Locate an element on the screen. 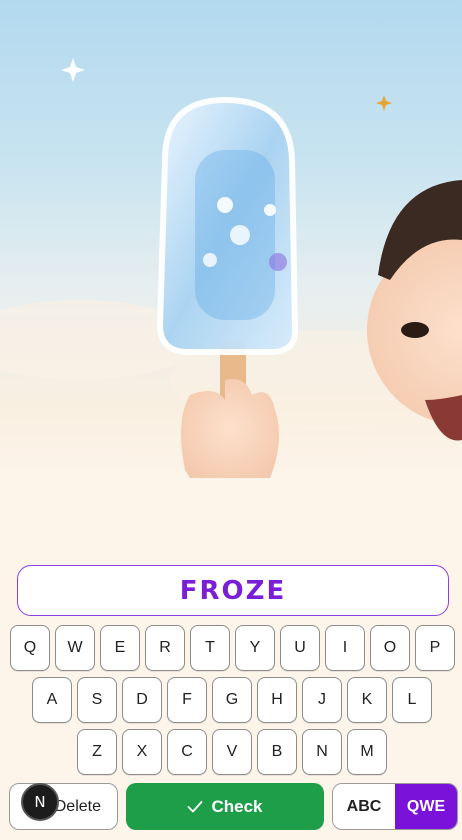  key-t: T is located at coordinates (210, 648).